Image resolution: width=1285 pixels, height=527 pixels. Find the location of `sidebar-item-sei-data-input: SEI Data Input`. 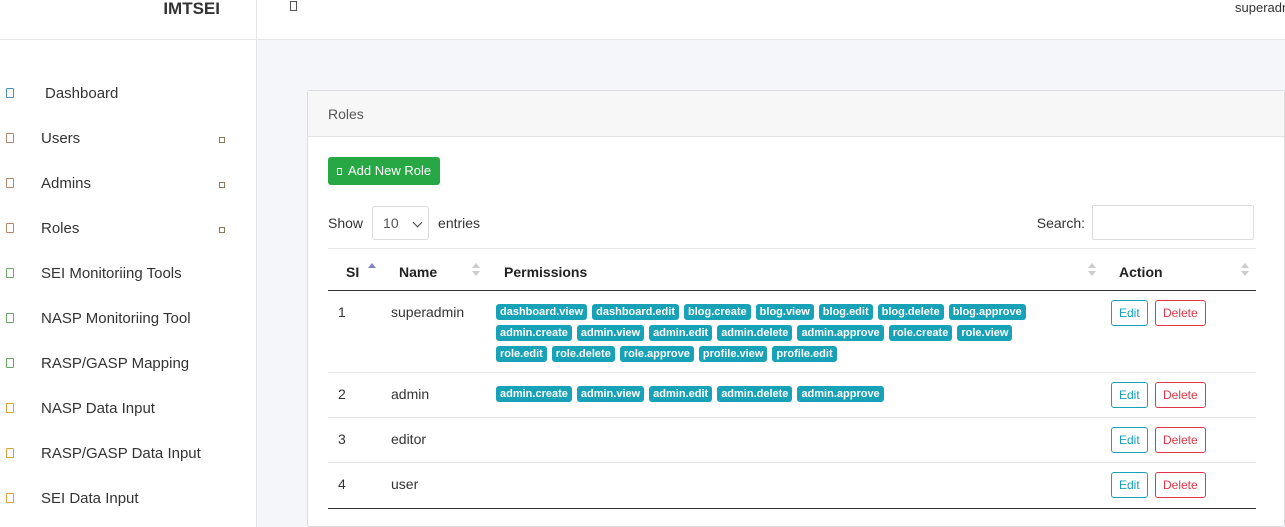

sidebar-item-sei-data-input: SEI Data Input is located at coordinates (128, 499).